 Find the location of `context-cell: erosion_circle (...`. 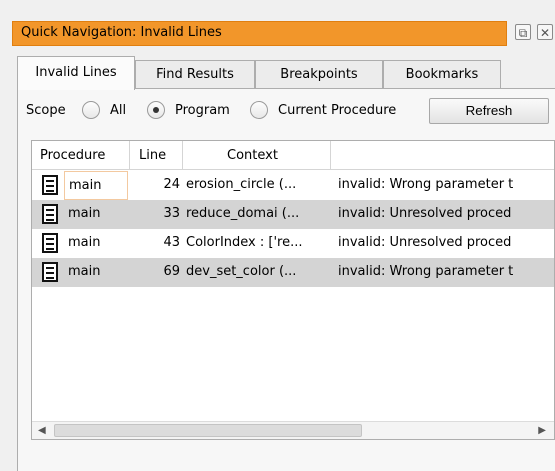

context-cell: erosion_circle (... is located at coordinates (241, 184).